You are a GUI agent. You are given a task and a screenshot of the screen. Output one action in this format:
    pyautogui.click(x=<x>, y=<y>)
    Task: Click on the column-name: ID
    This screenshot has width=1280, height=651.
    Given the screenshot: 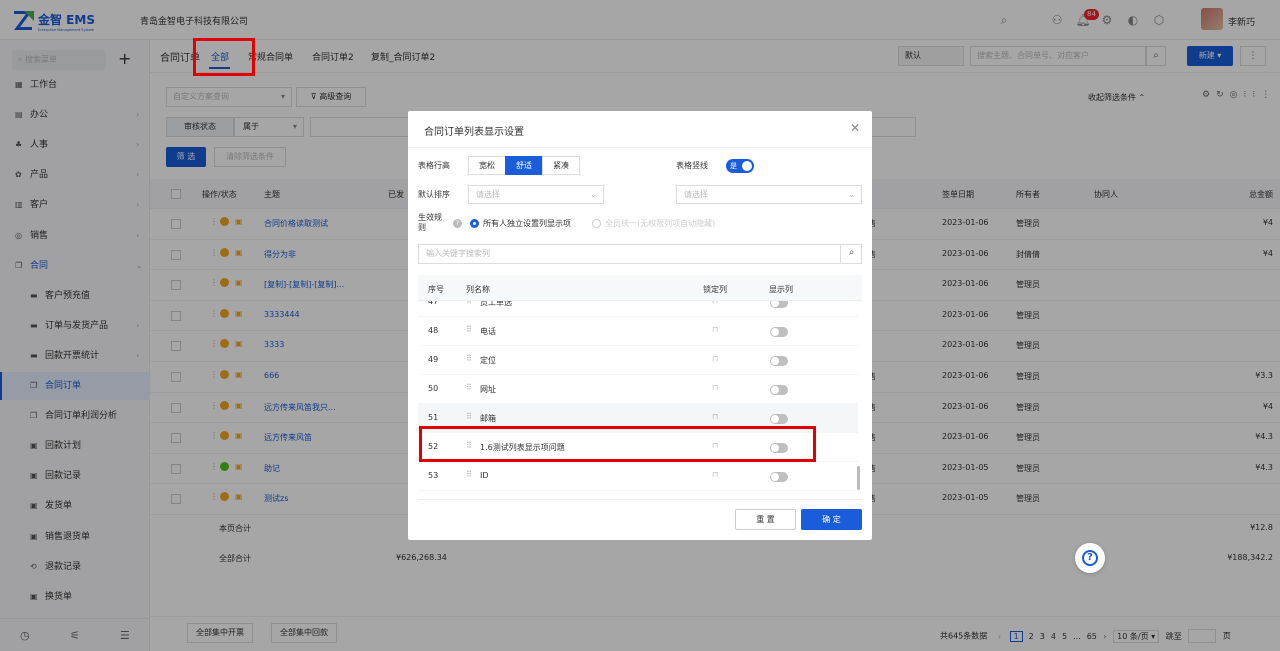 What is the action you would take?
    pyautogui.click(x=484, y=475)
    